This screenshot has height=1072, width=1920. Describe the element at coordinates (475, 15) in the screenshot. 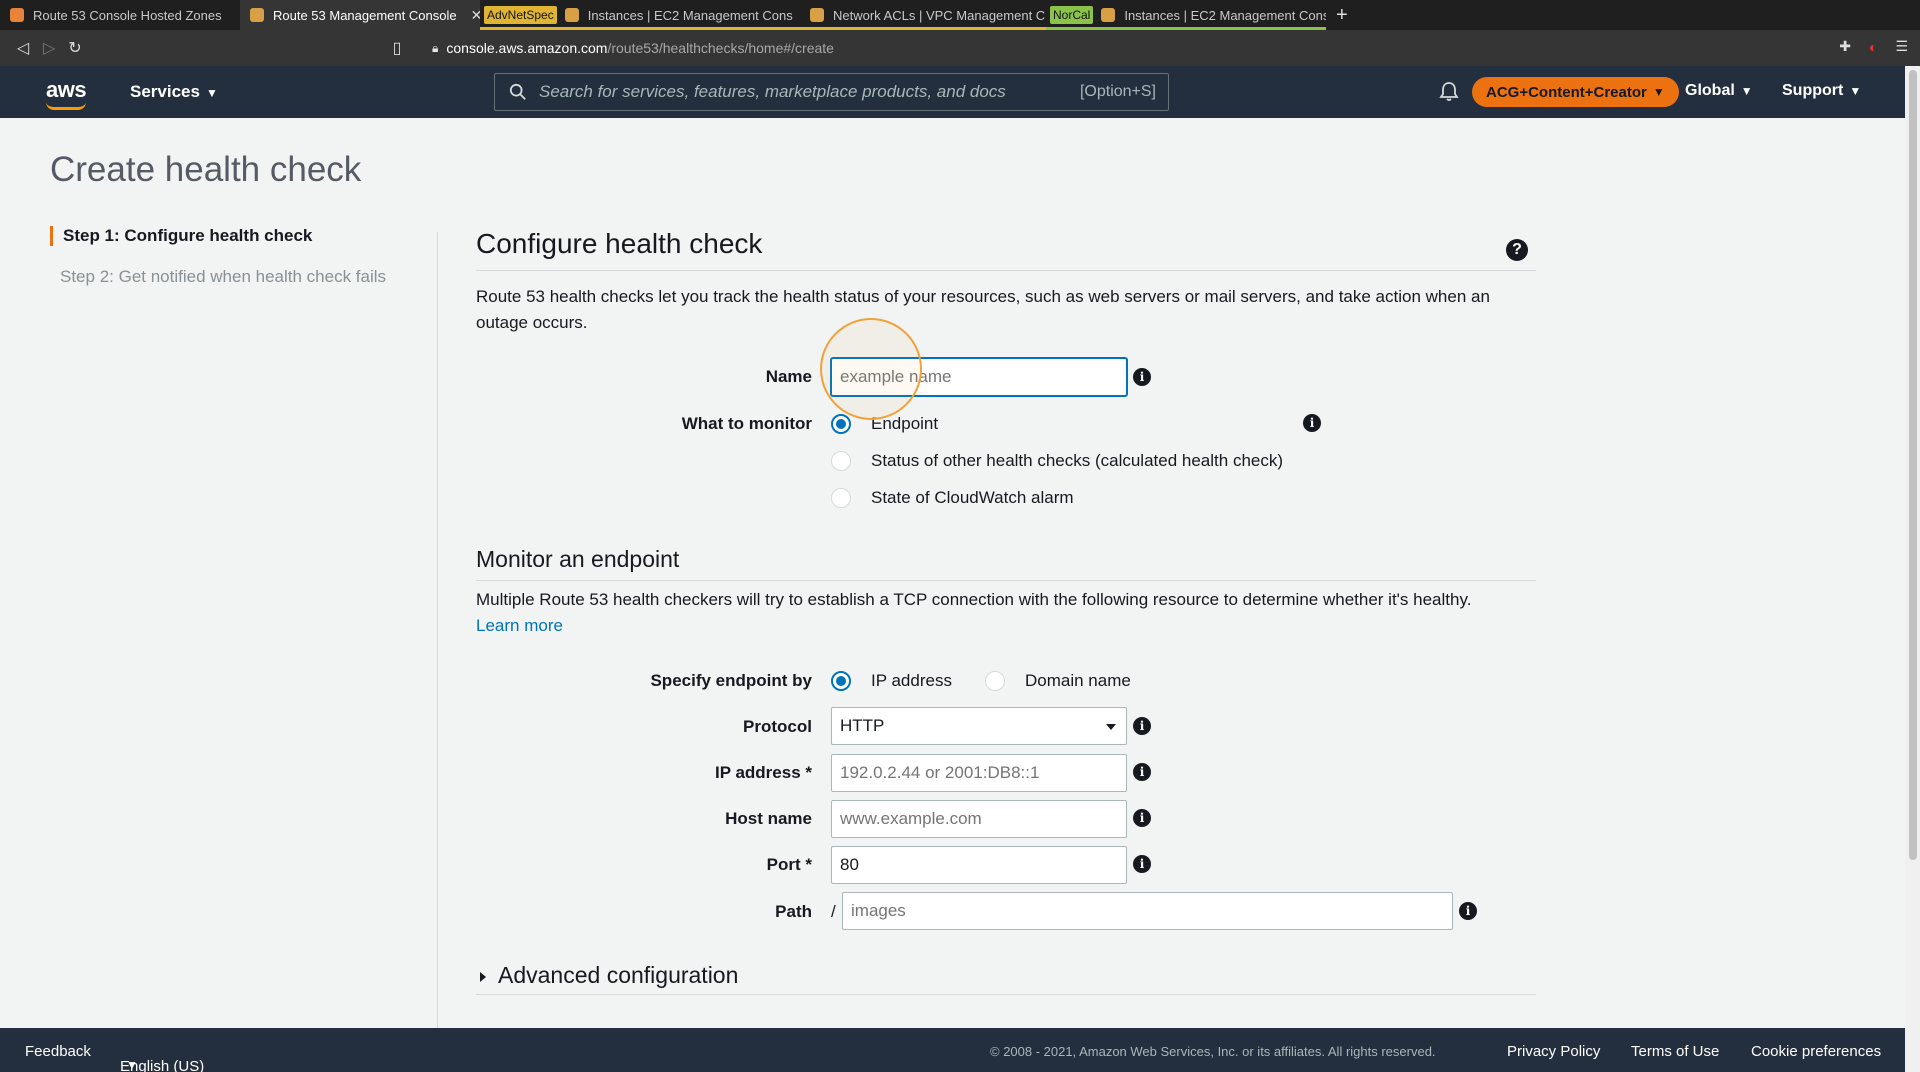

I see `close-tab-icon: ✕` at that location.